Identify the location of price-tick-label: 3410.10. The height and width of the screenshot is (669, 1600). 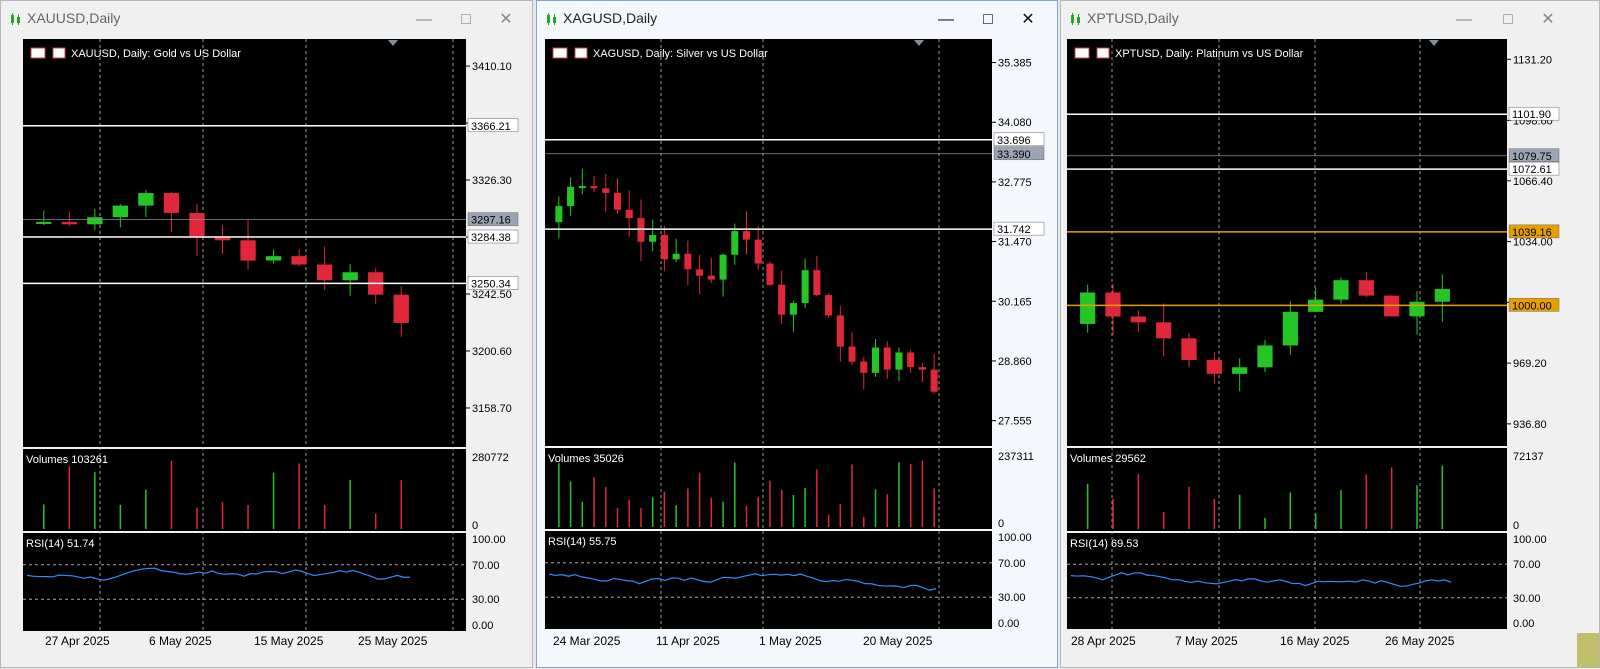
(492, 67).